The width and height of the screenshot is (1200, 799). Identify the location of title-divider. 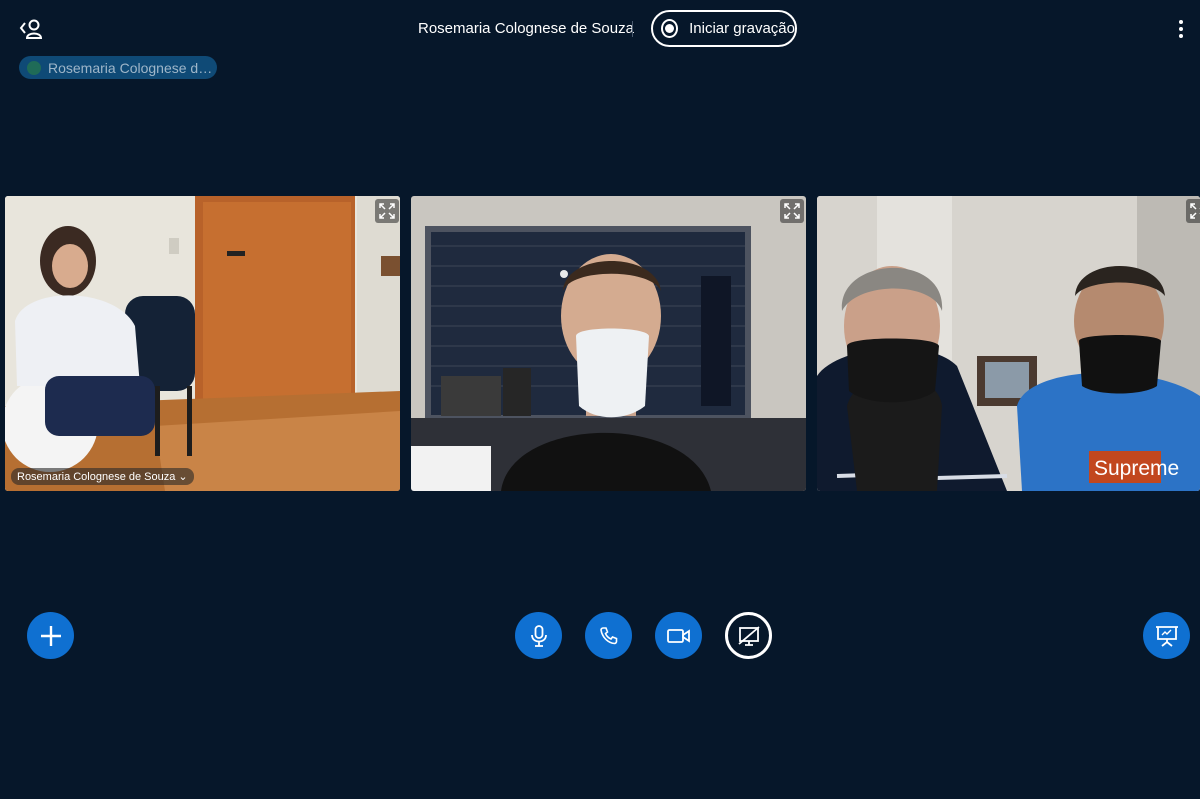
(632, 29).